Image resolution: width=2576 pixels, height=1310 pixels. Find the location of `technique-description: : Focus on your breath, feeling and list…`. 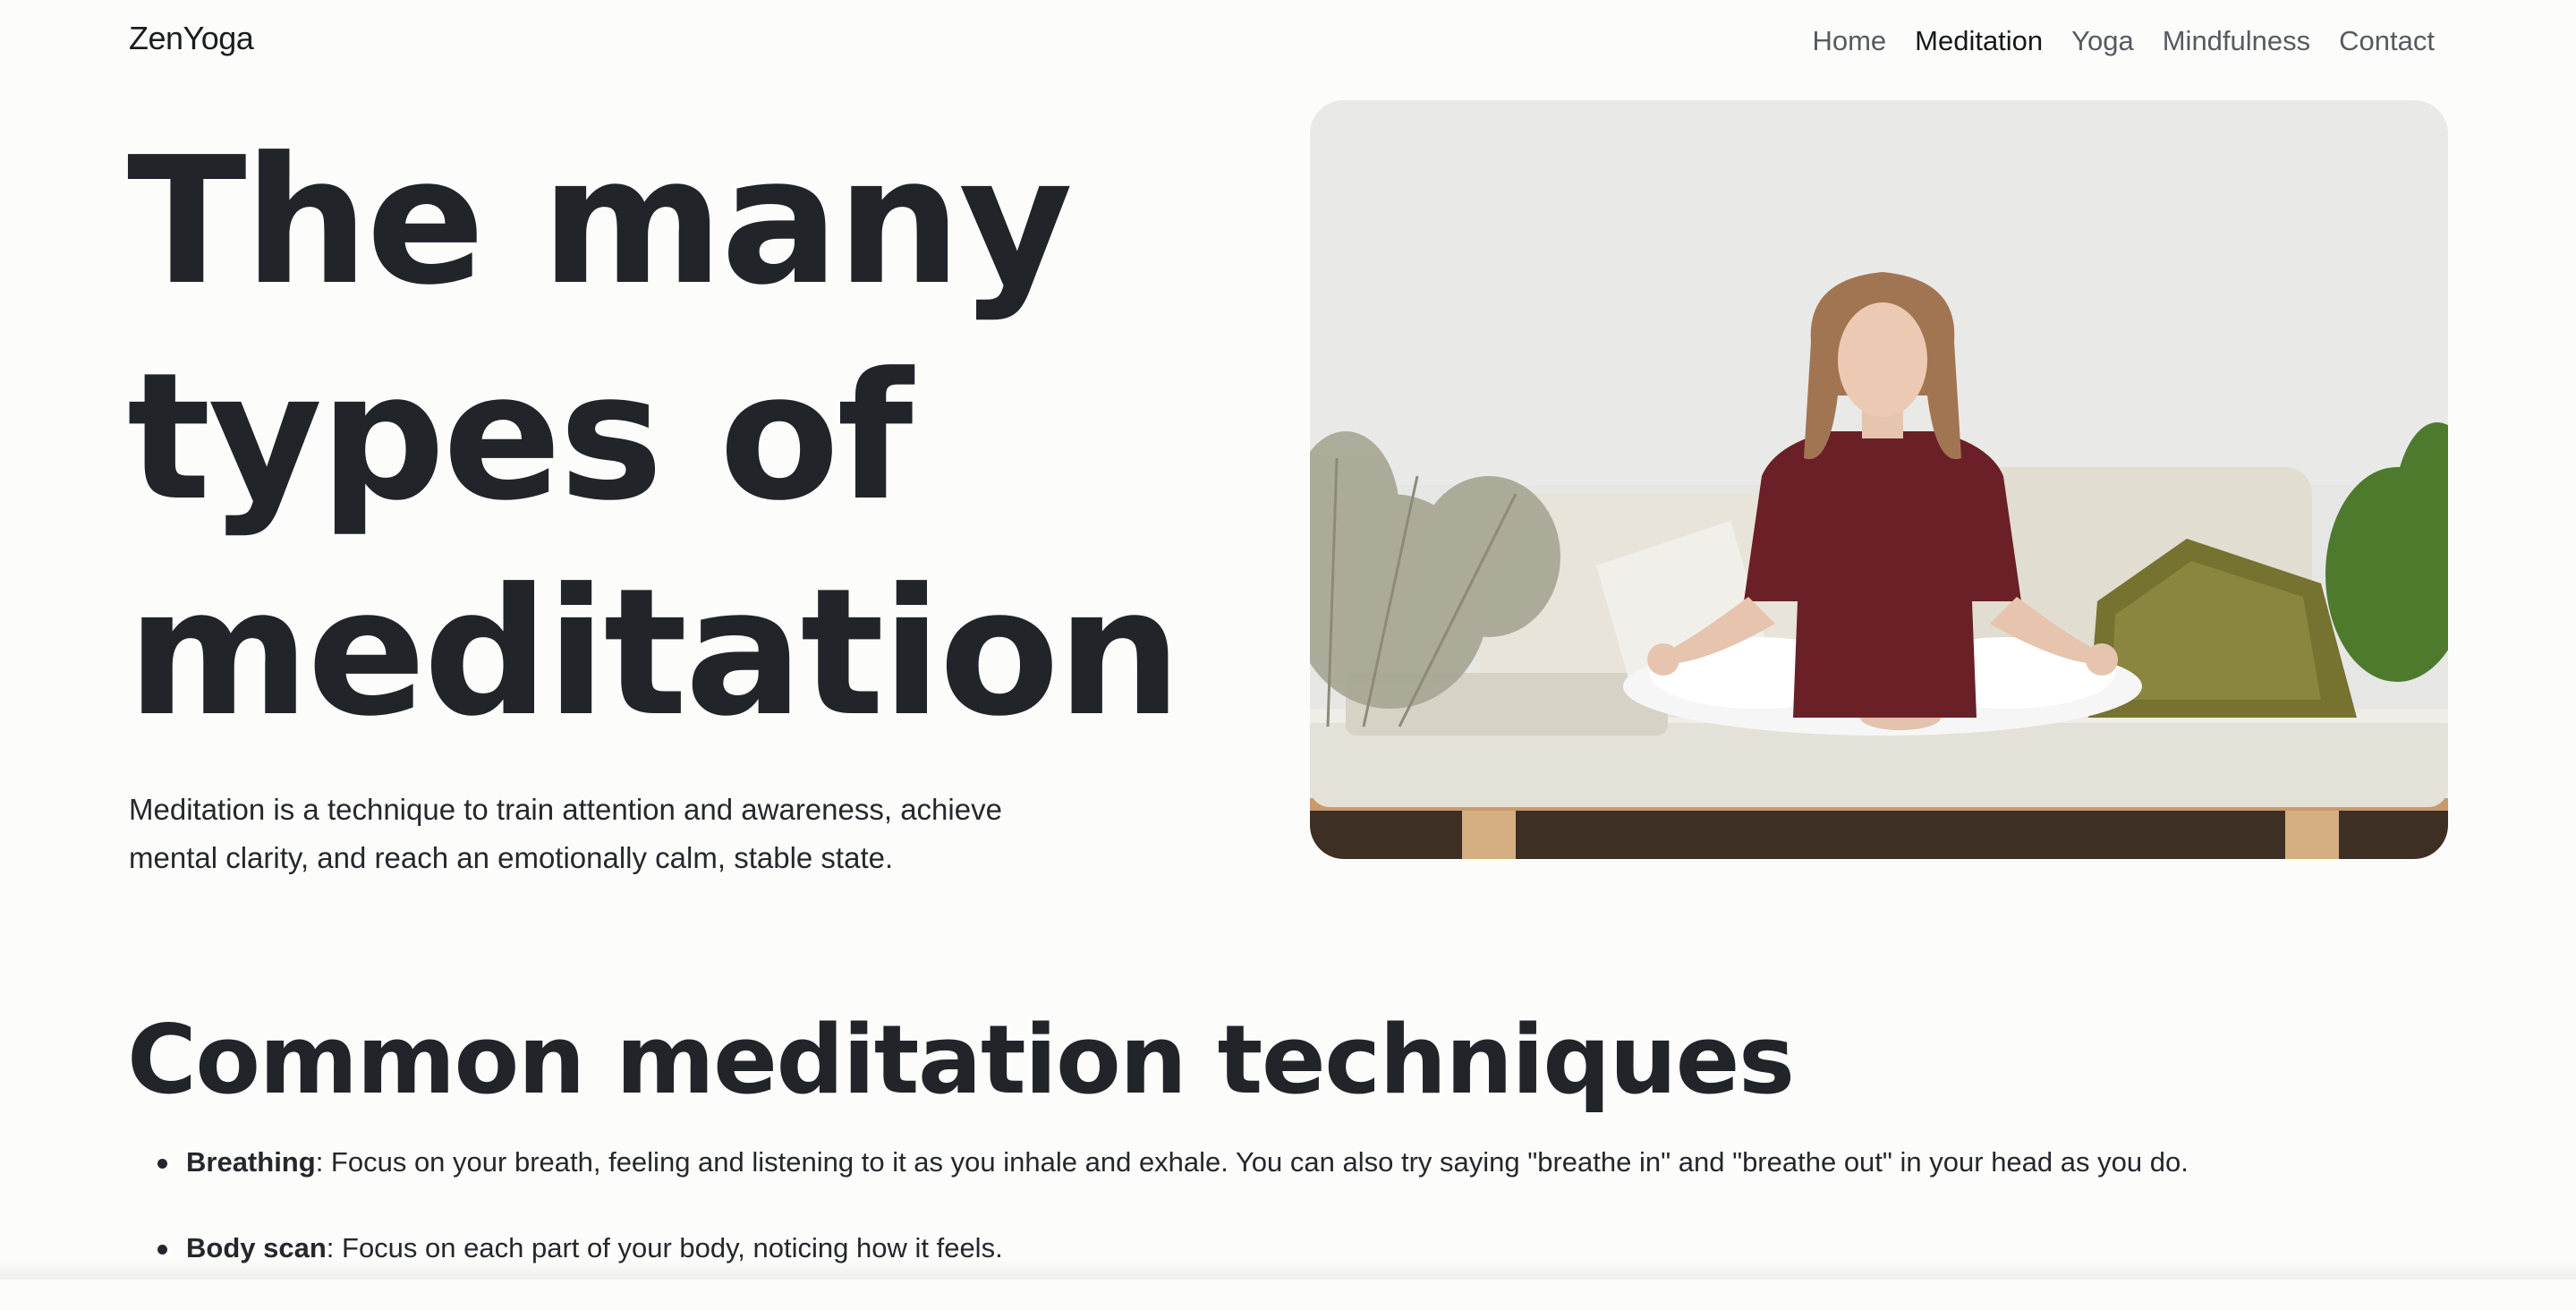

technique-description: : Focus on your breath, feeling and list… is located at coordinates (1252, 1162).